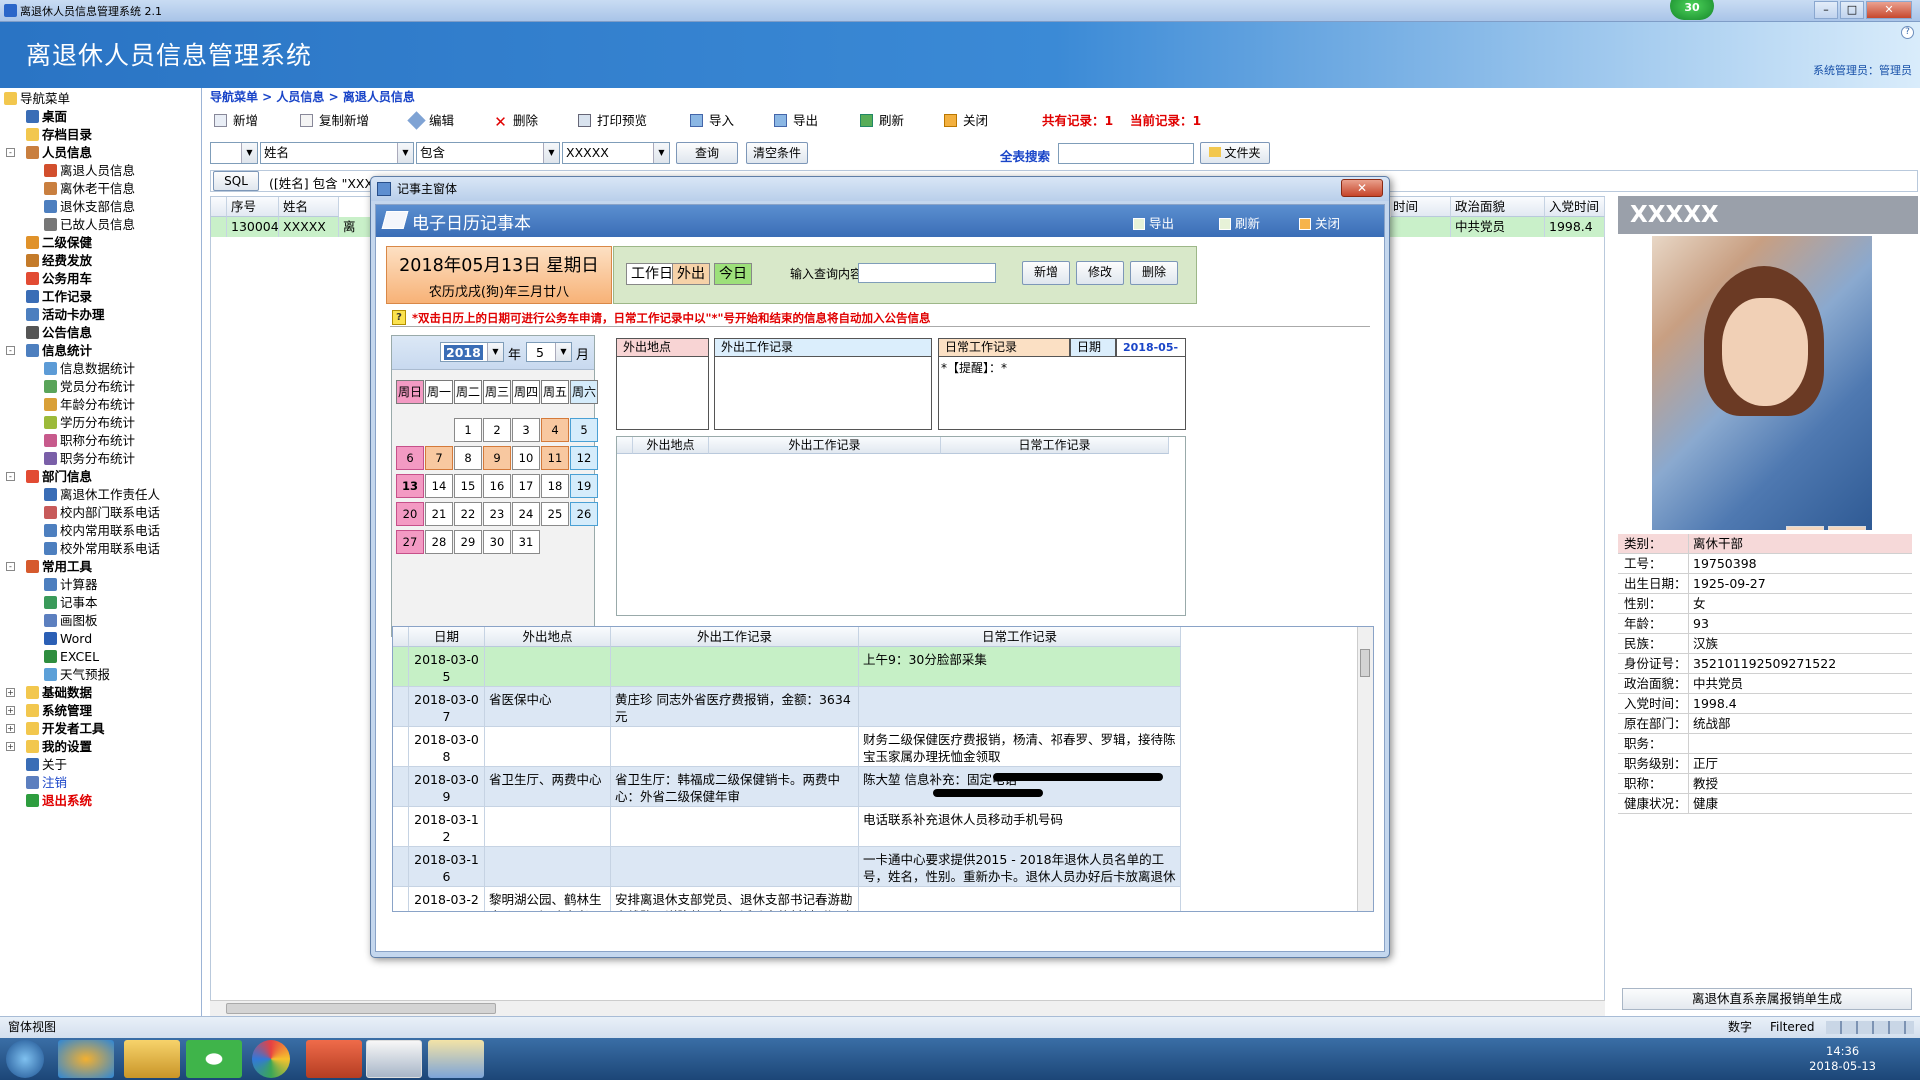  I want to click on table-cell-place: 黎明湖公园、鹤林生态公园、福建省老干部活动中, so click(548, 899).